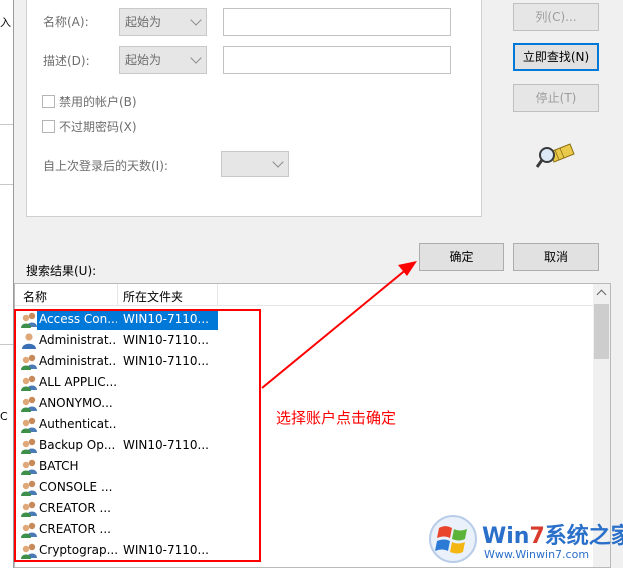  Describe the element at coordinates (143, 60) in the screenshot. I see `description-mode-value: 起始为` at that location.